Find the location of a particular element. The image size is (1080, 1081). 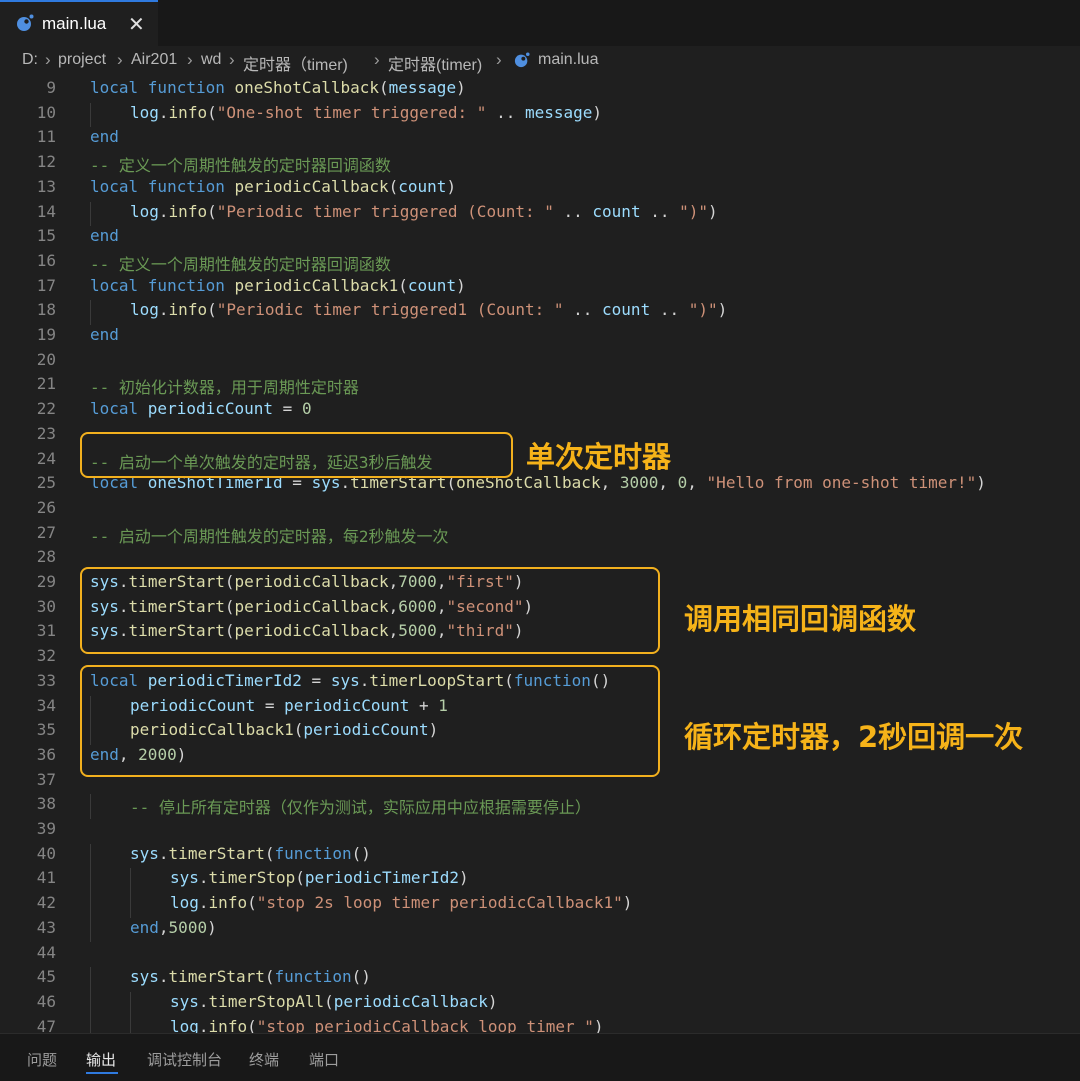

panel-tab-debug-console: 调试控制台 is located at coordinates (184, 1059).